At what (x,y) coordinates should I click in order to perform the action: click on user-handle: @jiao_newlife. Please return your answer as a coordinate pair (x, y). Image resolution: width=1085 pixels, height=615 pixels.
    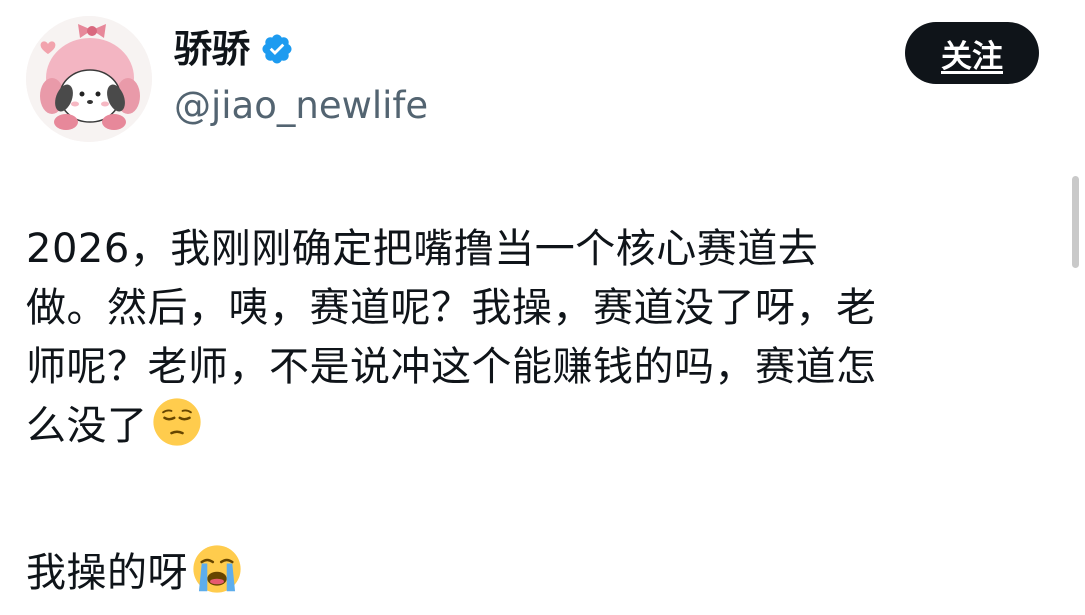
    Looking at the image, I should click on (301, 106).